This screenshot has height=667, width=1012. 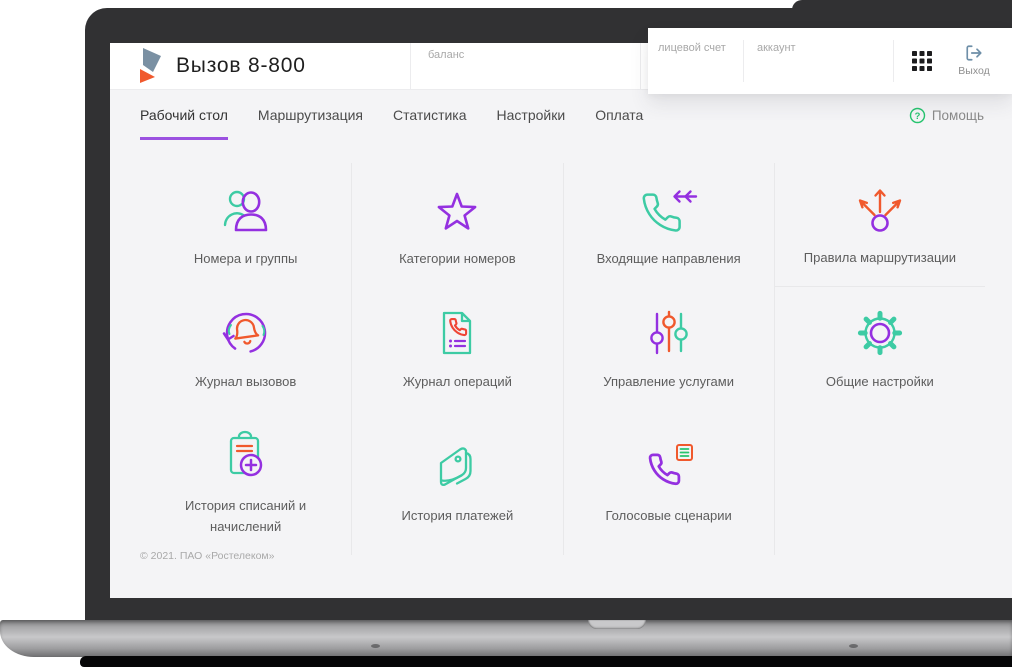 I want to click on tile-incoming-directions: Входящие направления, so click(x=668, y=225).